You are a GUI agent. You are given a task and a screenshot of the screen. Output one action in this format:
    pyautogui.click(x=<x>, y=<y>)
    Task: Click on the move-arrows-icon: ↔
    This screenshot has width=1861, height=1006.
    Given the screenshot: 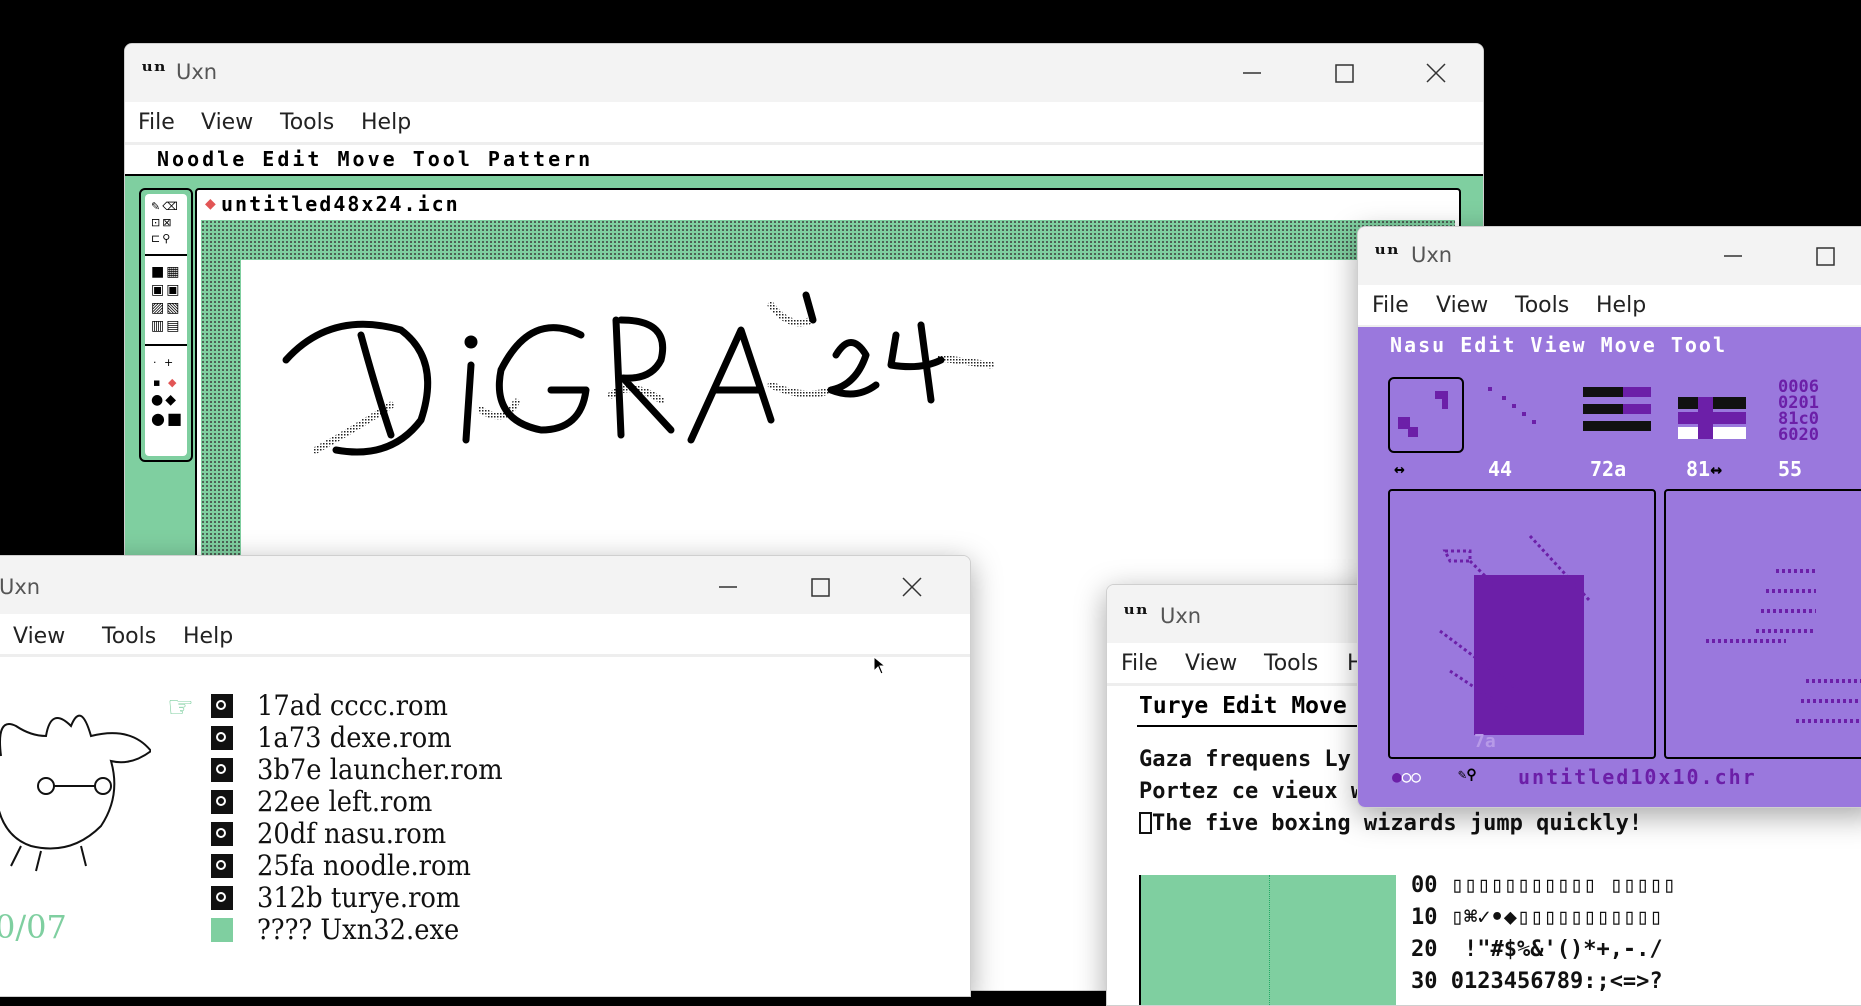 What is the action you would take?
    pyautogui.click(x=1716, y=469)
    